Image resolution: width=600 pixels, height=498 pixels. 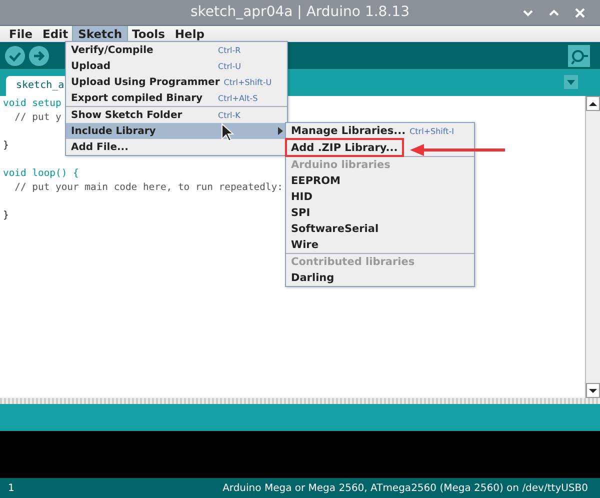 I want to click on scroll-down-icon, so click(x=593, y=390).